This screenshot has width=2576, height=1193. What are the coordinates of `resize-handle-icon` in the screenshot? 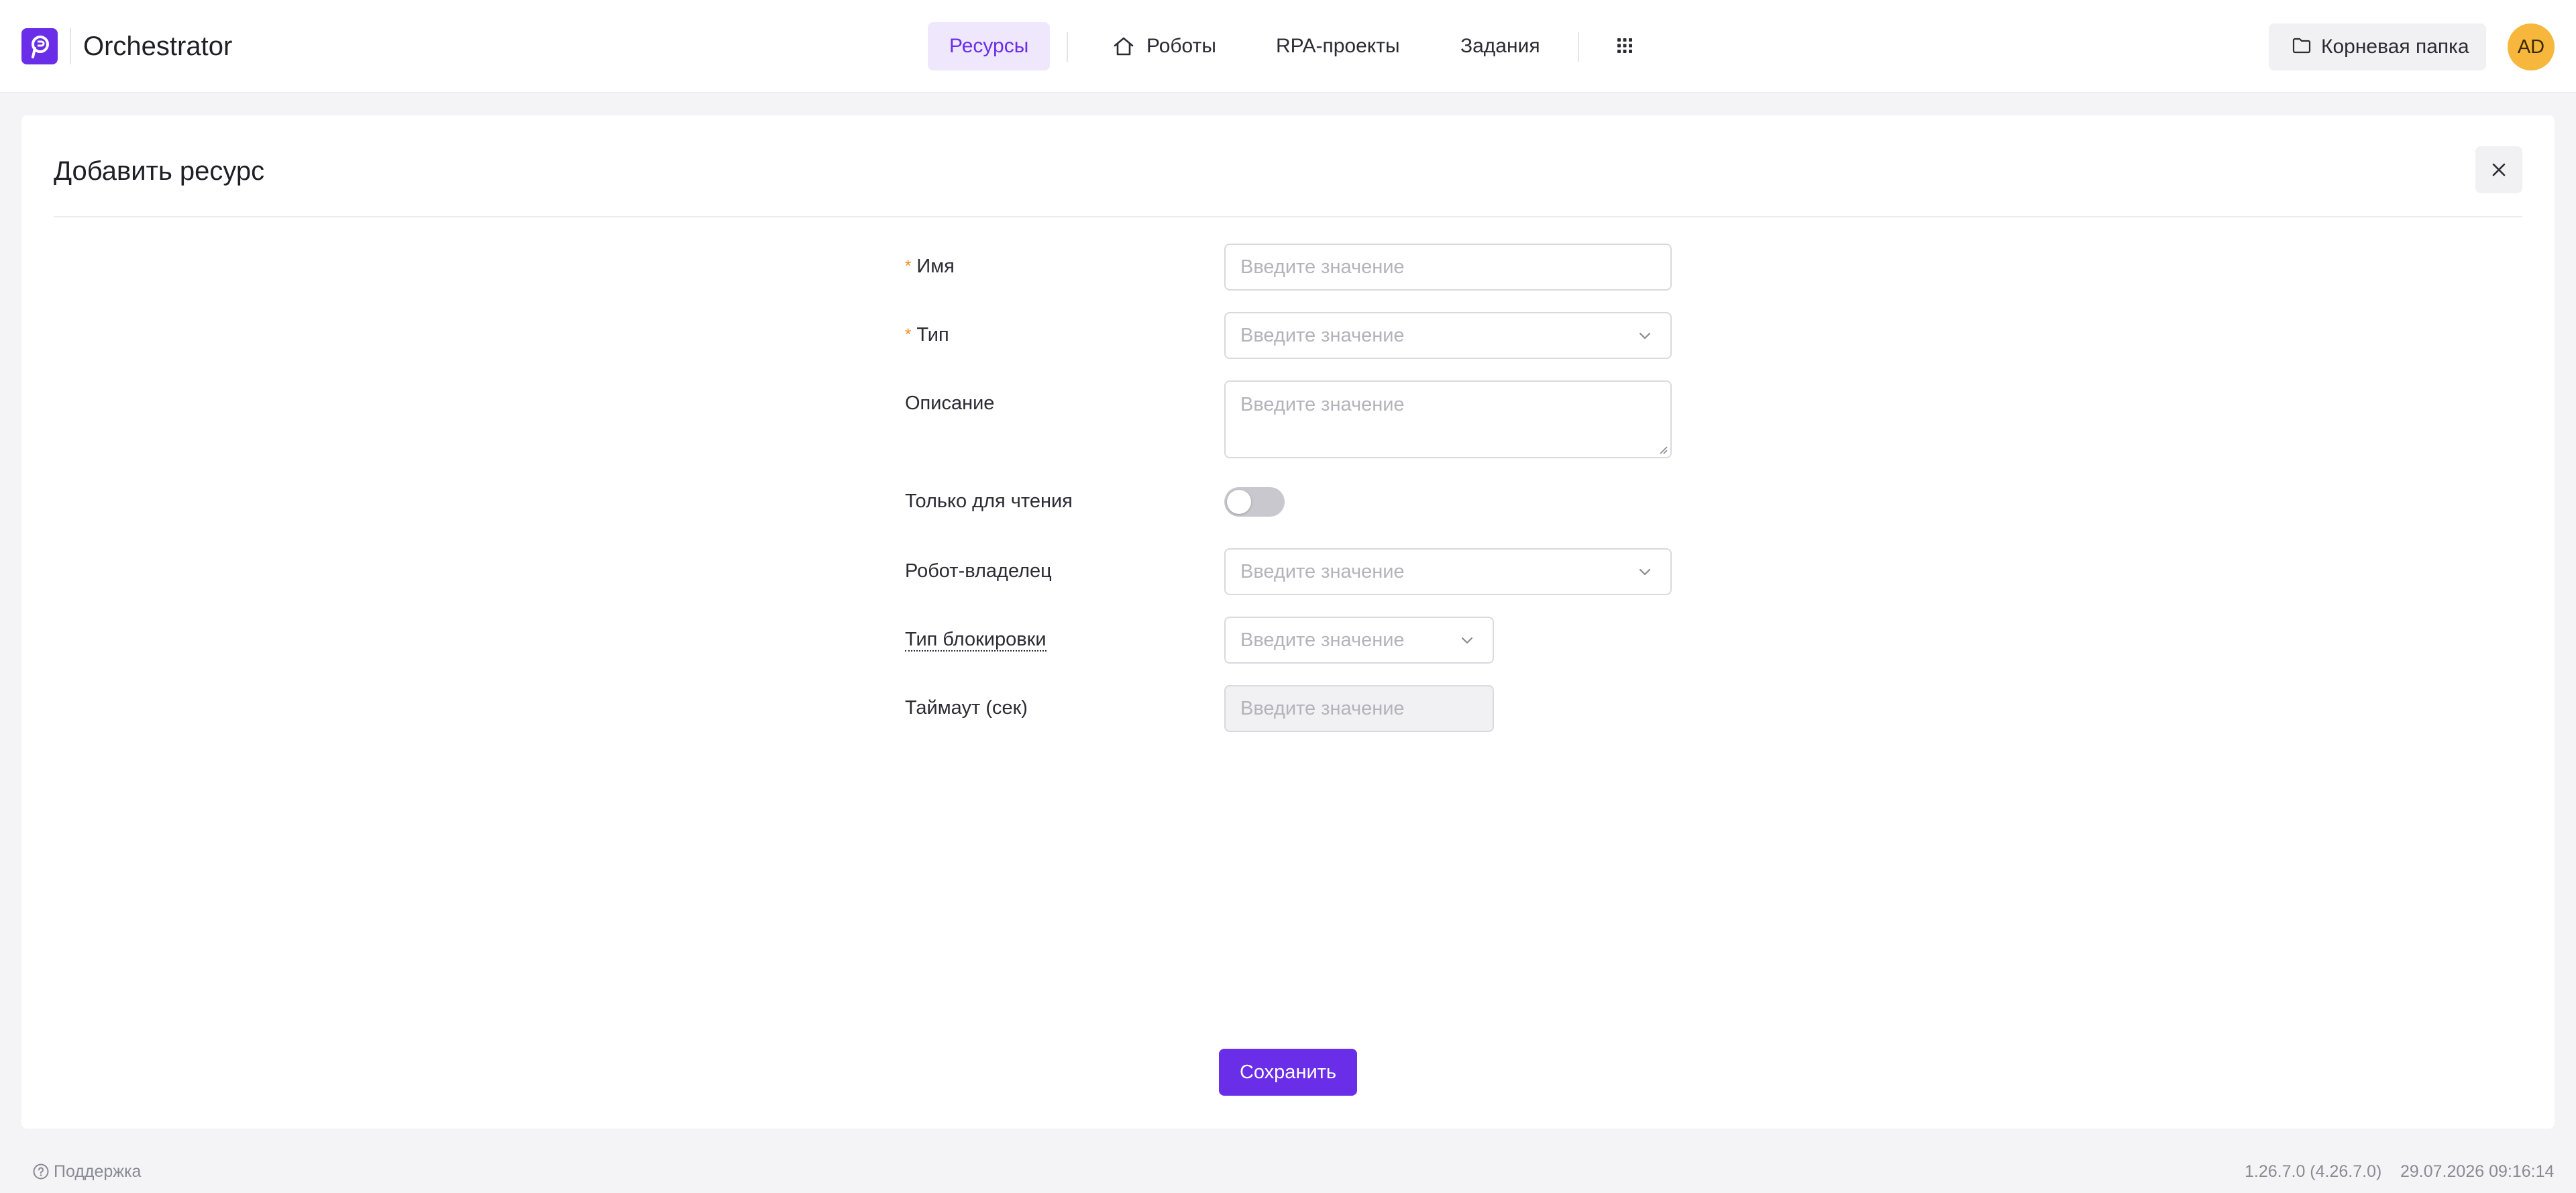 It's located at (1663, 450).